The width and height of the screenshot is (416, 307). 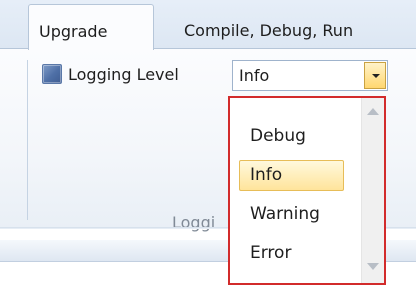 I want to click on scroll-down-icon, so click(x=373, y=266).